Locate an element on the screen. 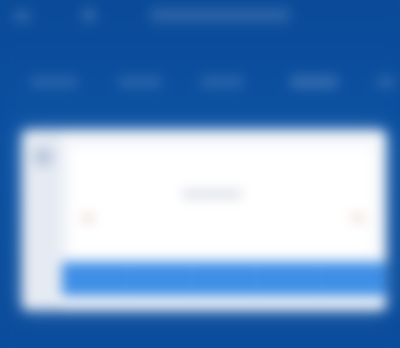 This screenshot has height=348, width=400. action-bar is located at coordinates (224, 279).